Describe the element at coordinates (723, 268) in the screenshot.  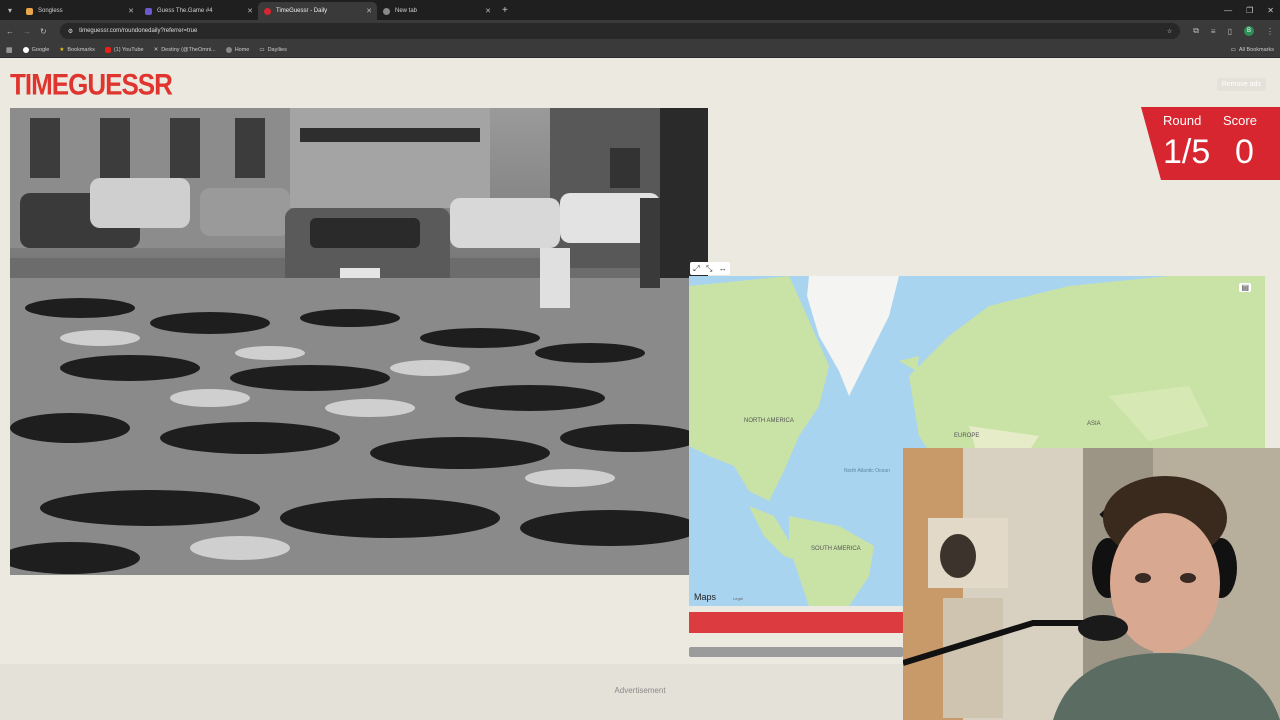
I see `pin-map-icon: ↔` at that location.